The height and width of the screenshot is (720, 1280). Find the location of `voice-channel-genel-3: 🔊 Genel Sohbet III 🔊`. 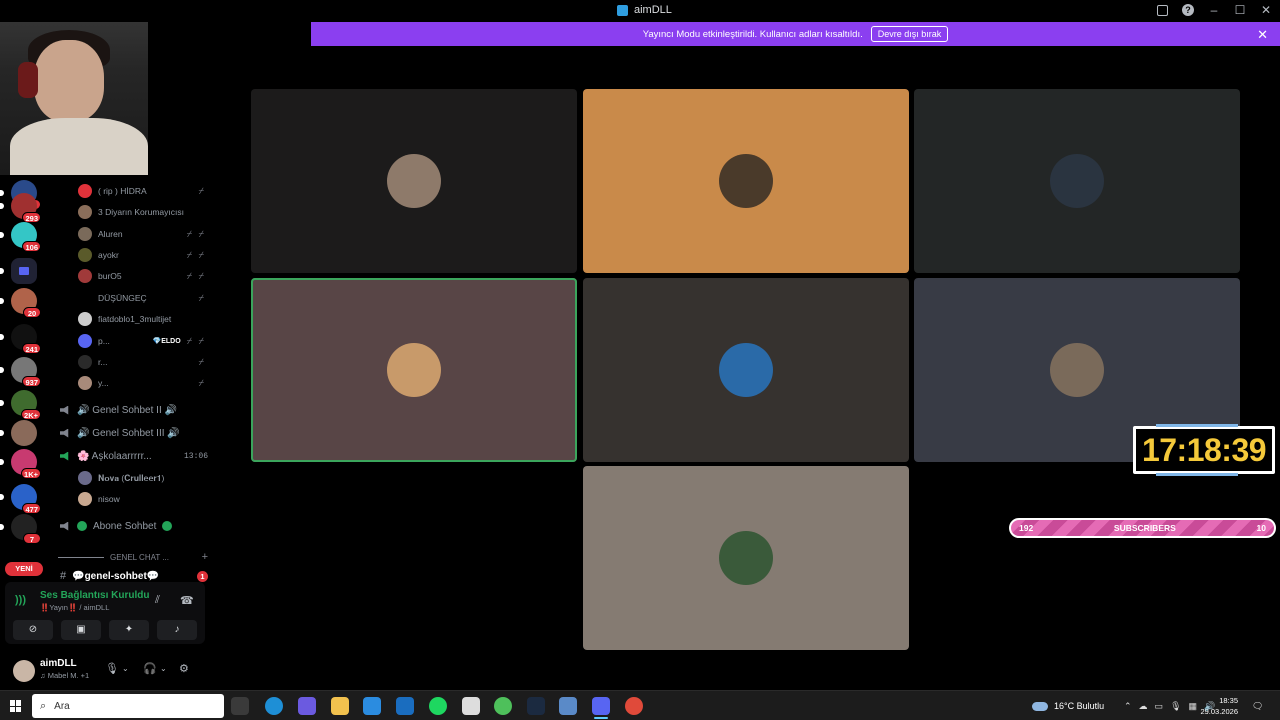

voice-channel-genel-3: 🔊 Genel Sohbet III 🔊 is located at coordinates (134, 433).